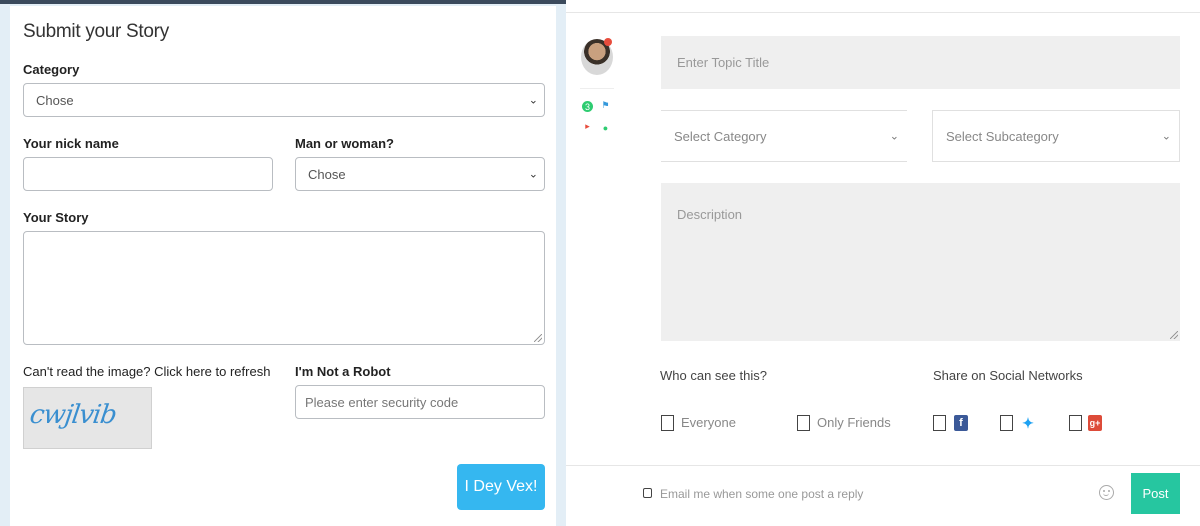 The width and height of the screenshot is (1200, 526). What do you see at coordinates (344, 143) in the screenshot?
I see `gender-label: Man or woman?` at bounding box center [344, 143].